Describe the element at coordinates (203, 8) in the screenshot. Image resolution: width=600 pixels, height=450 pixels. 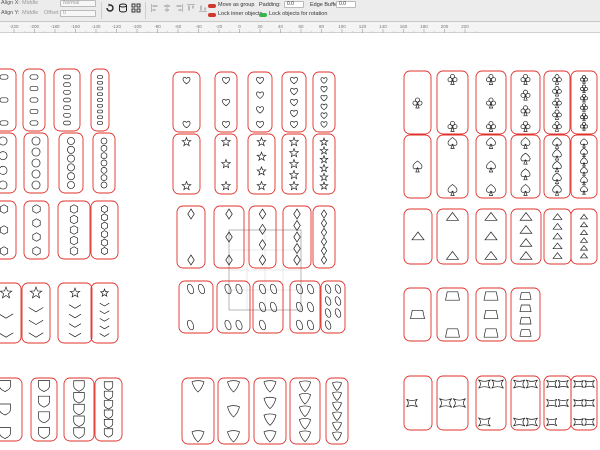
I see `align-bottom-icon` at that location.